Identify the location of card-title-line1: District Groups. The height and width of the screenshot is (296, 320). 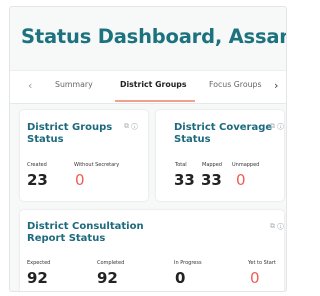
(70, 127).